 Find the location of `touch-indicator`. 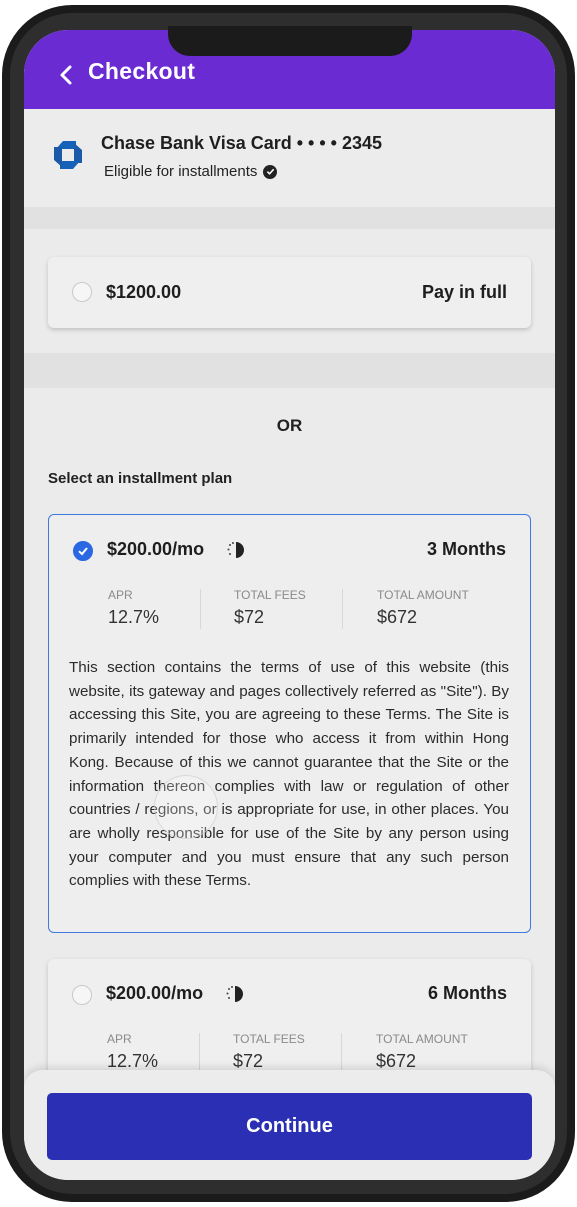

touch-indicator is located at coordinates (186, 807).